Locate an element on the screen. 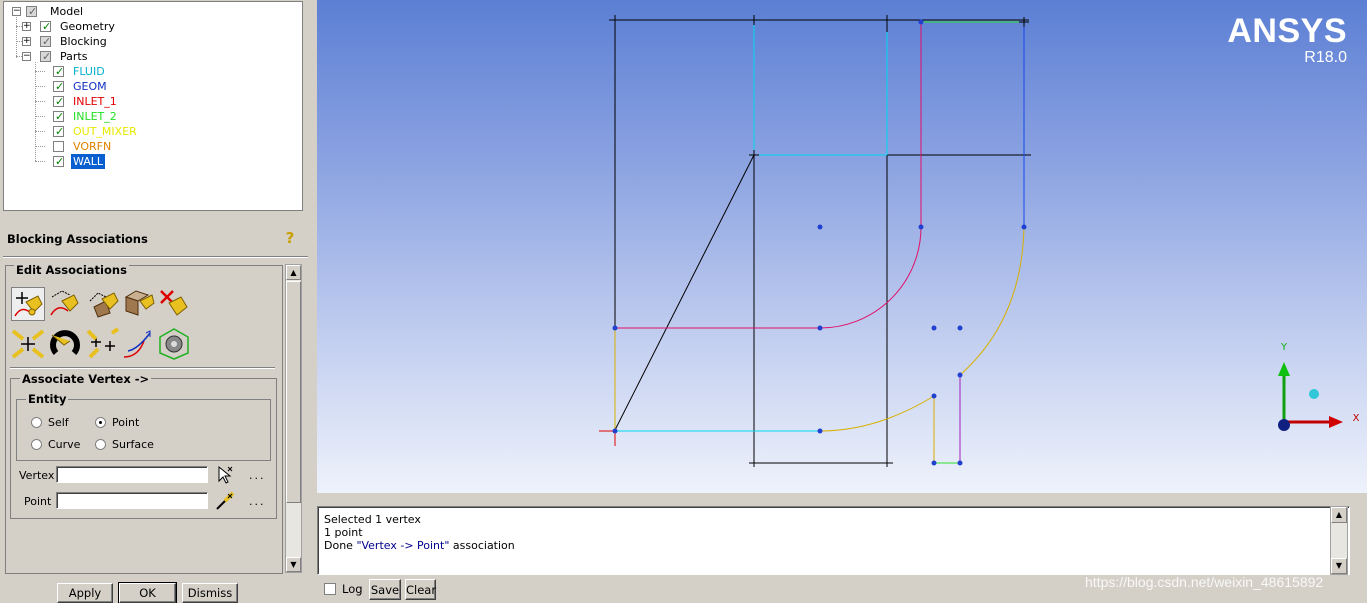  help-icon: ? is located at coordinates (290, 238).